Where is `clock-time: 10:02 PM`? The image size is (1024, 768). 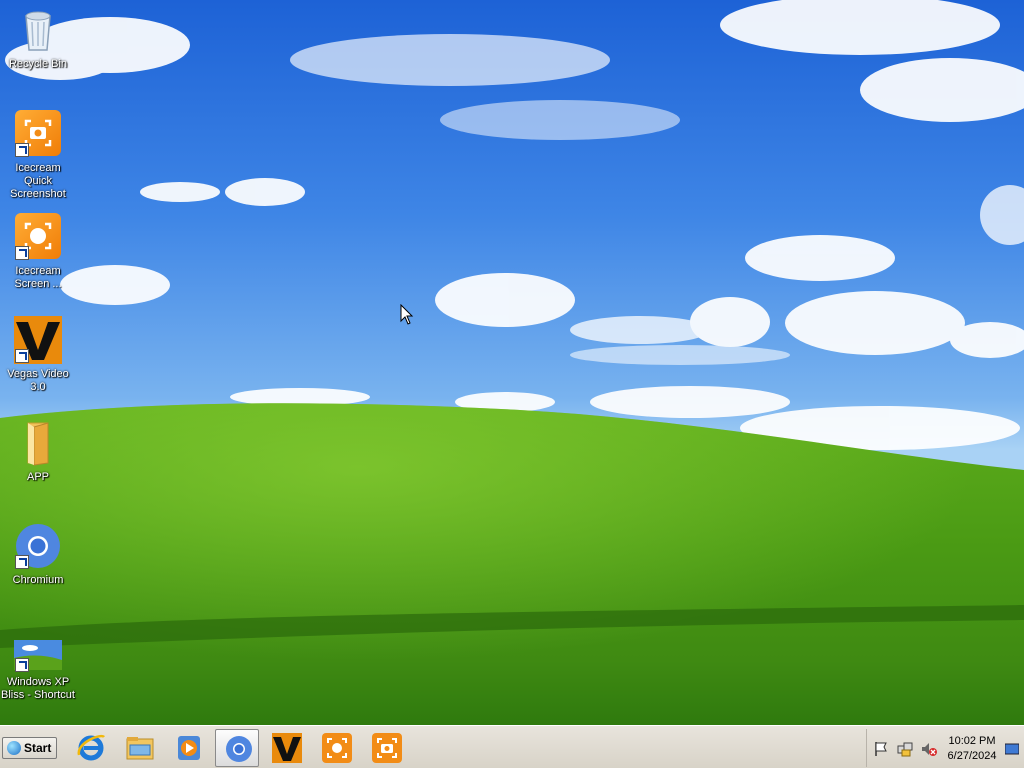
clock-time: 10:02 PM is located at coordinates (972, 741).